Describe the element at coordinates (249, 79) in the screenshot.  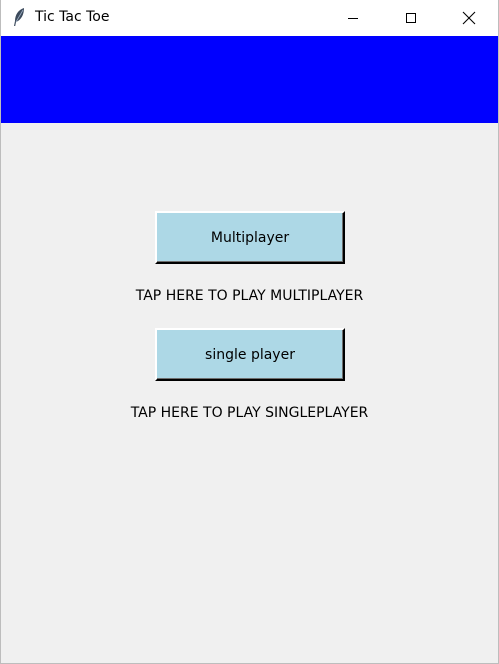
I see `header-banner` at that location.